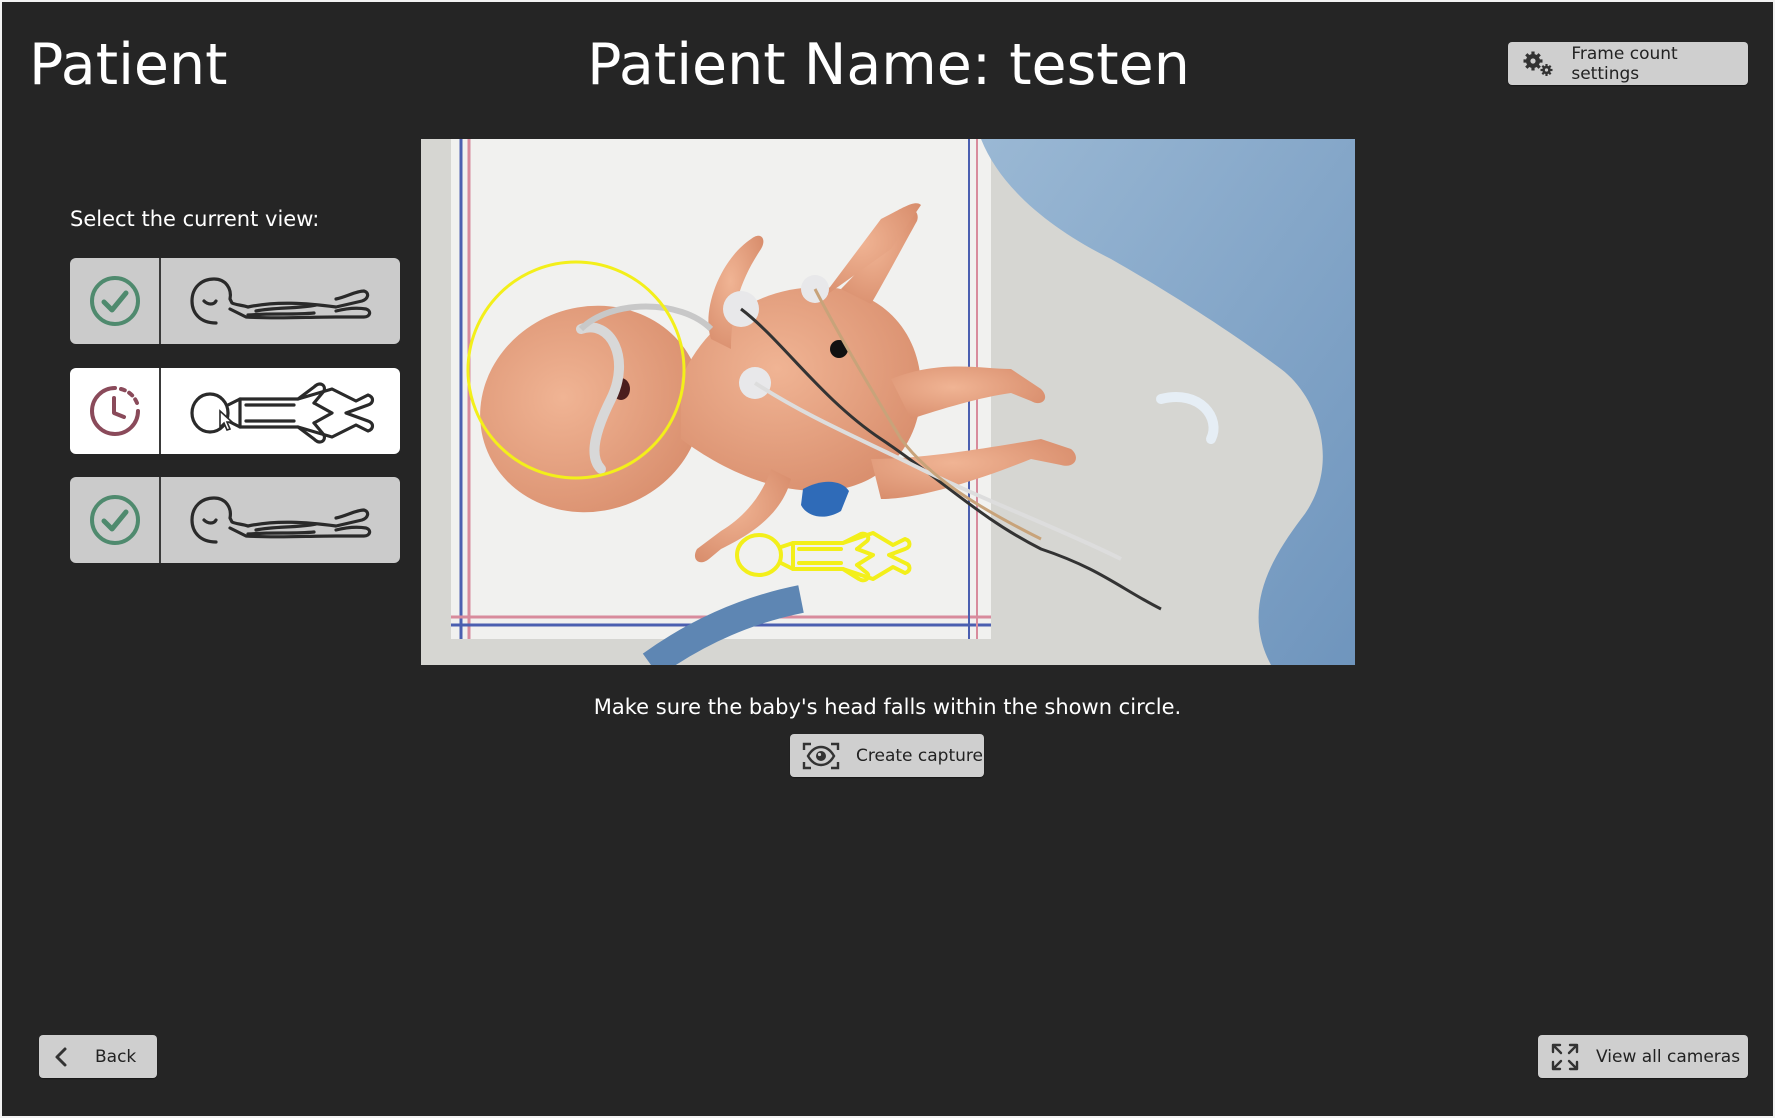  What do you see at coordinates (888, 65) in the screenshot?
I see `patient-name-text: Patient Name: testen` at bounding box center [888, 65].